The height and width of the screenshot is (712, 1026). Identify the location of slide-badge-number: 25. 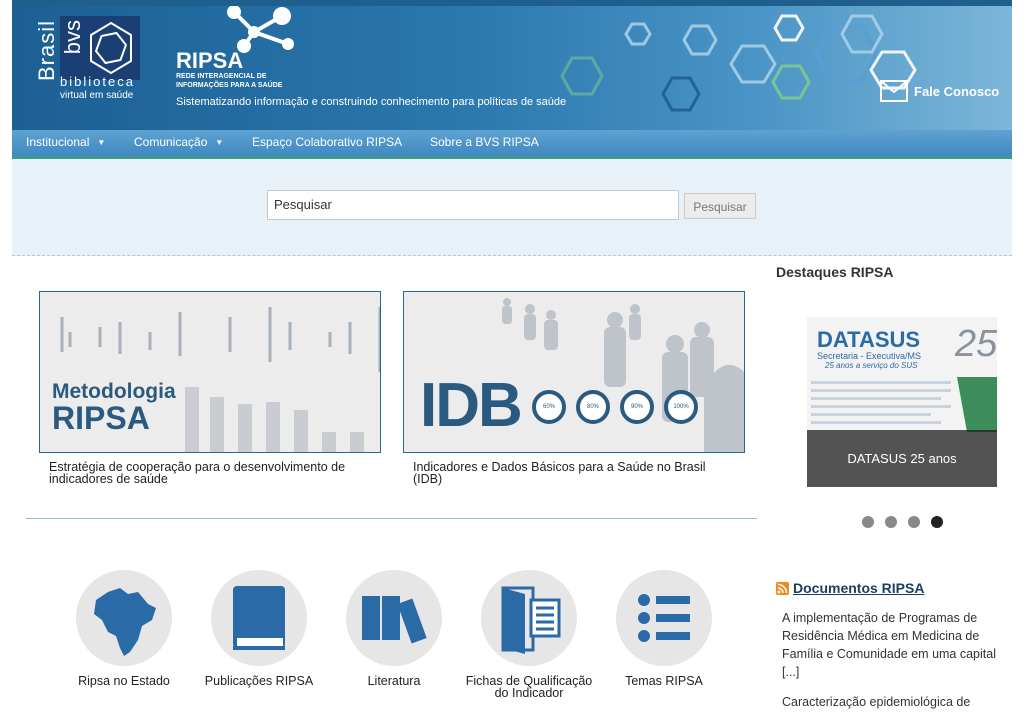
(976, 344).